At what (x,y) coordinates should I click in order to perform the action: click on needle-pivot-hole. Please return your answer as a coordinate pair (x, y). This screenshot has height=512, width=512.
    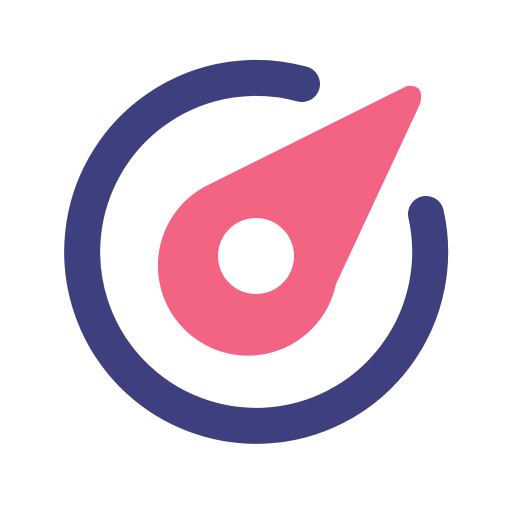
    Looking at the image, I should click on (256, 256).